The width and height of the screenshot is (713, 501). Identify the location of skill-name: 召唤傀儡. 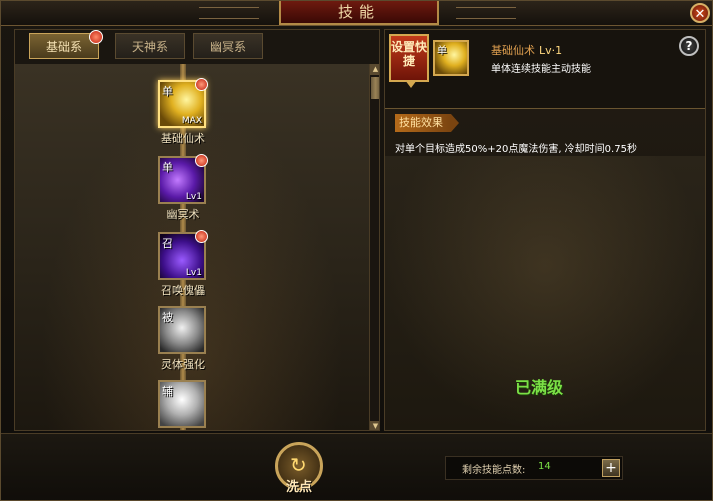
(183, 290).